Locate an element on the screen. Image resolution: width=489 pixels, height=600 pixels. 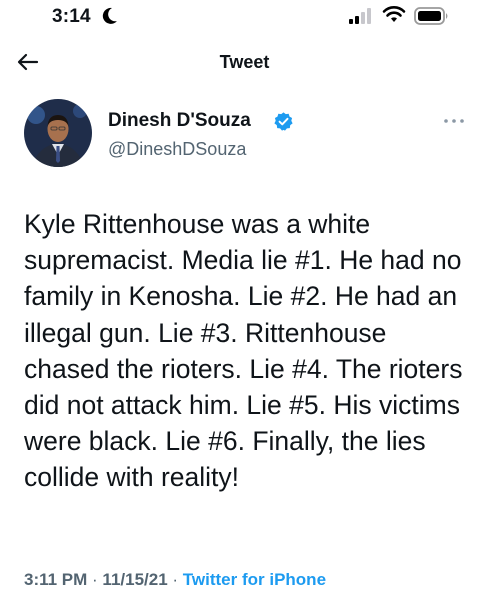
page-title: Tweet is located at coordinates (244, 62).